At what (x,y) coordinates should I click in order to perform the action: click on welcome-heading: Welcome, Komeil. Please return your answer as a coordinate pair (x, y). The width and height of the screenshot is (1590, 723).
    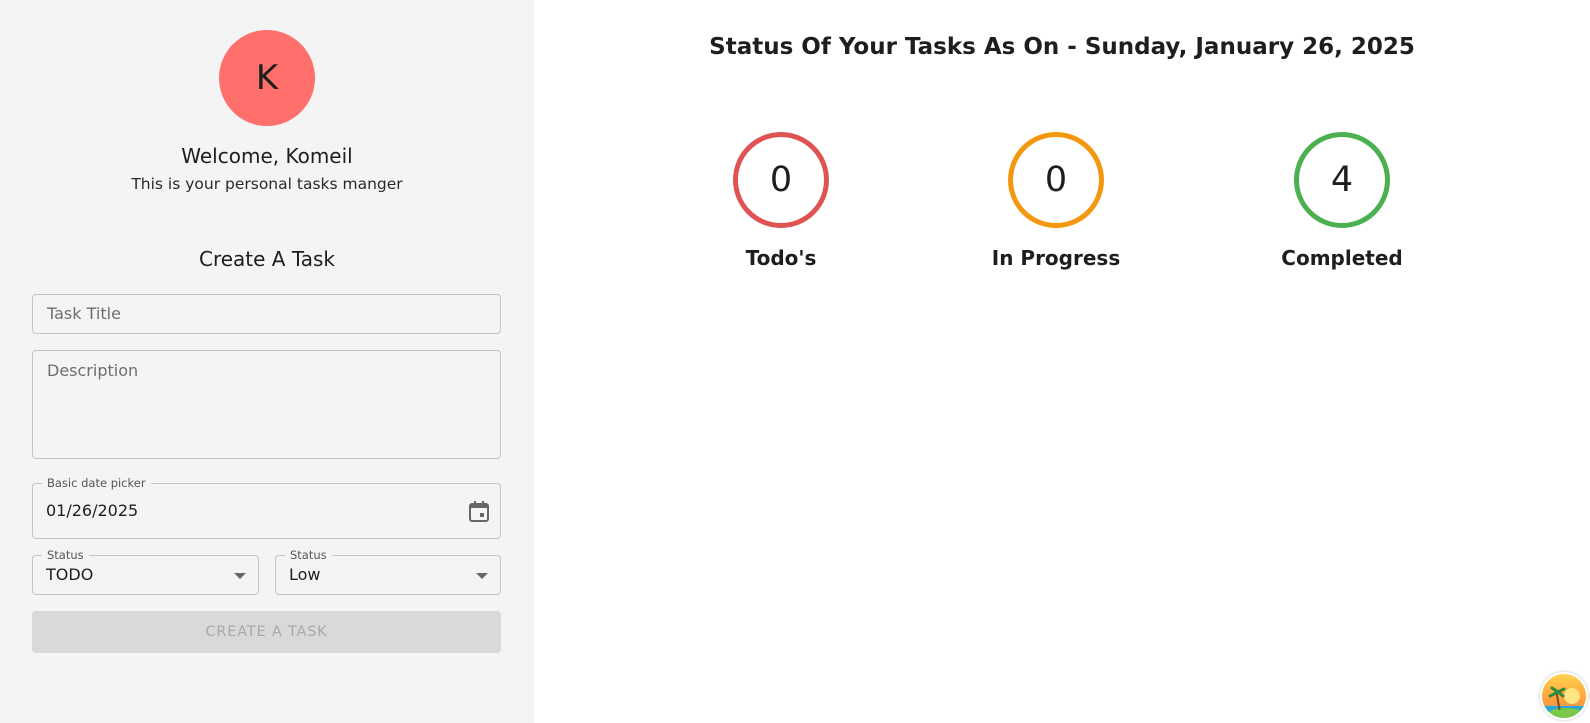
    Looking at the image, I should click on (267, 156).